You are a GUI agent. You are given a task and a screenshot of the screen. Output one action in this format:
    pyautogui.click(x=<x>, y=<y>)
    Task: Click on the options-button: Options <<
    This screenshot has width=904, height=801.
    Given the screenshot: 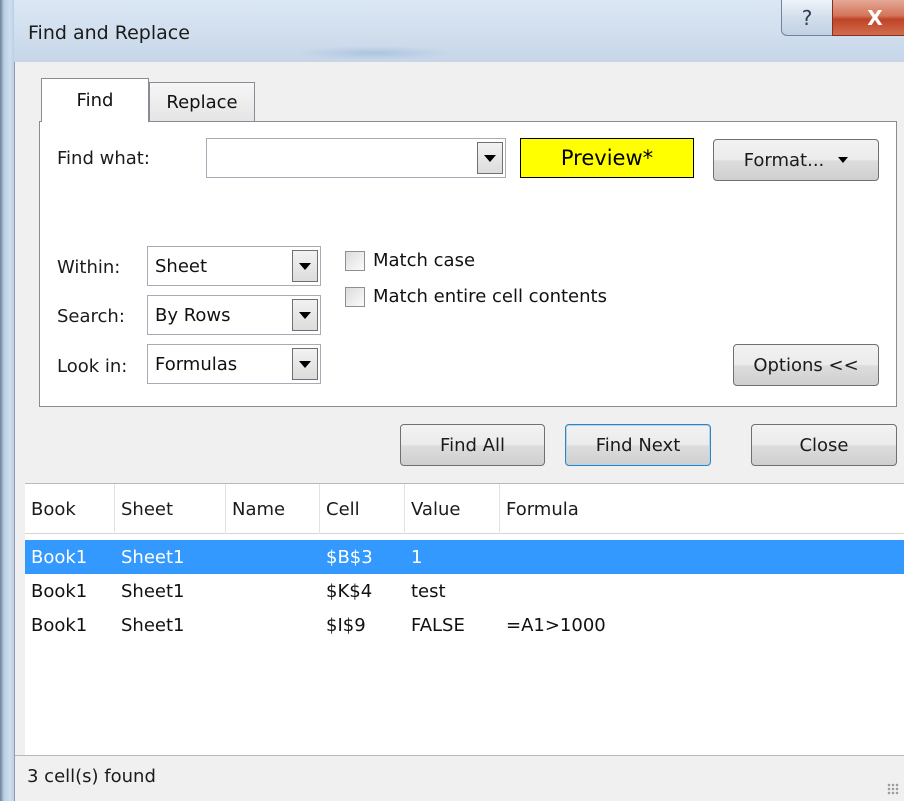 What is the action you would take?
    pyautogui.click(x=806, y=365)
    